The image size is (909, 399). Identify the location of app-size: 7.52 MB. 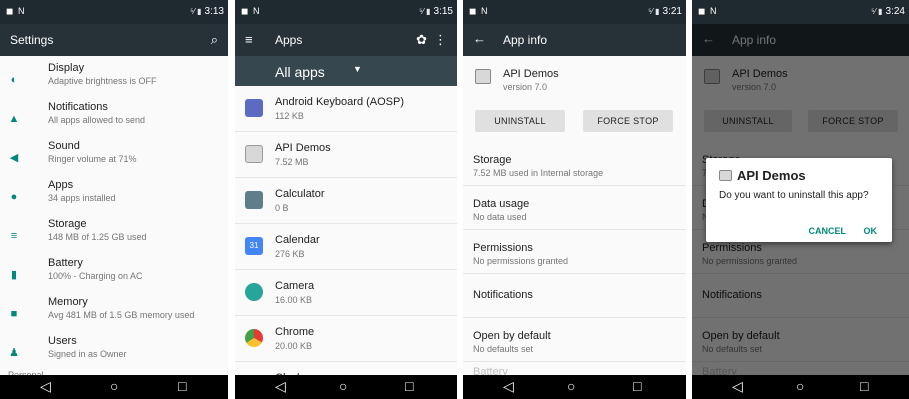
(292, 162).